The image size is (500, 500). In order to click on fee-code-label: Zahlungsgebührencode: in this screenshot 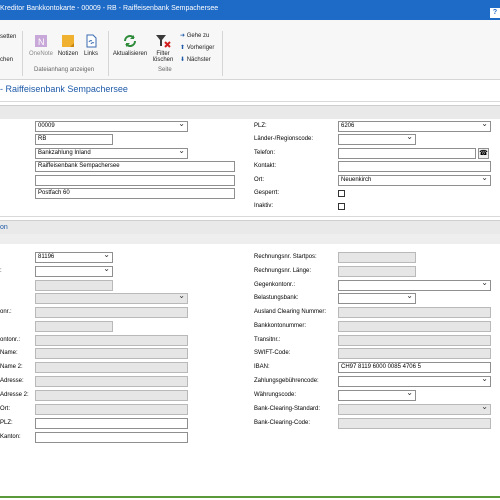, I will do `click(286, 381)`.